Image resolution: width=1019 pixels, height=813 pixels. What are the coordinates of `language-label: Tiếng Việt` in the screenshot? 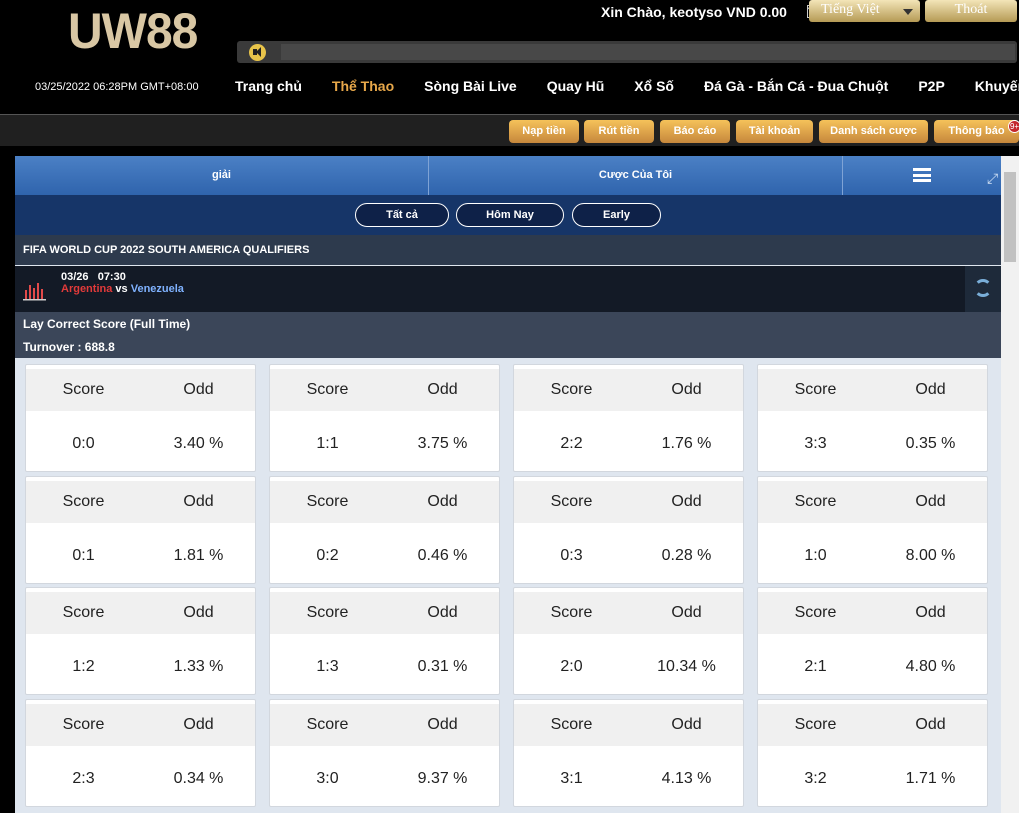 It's located at (850, 9).